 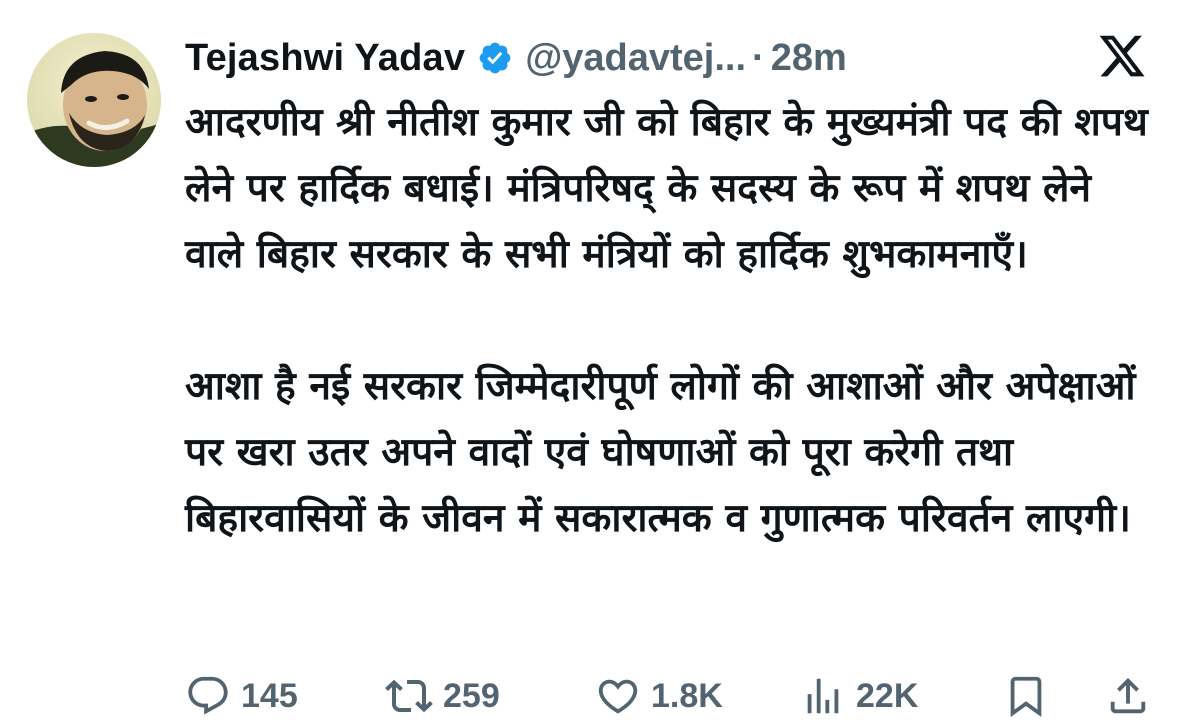 I want to click on bookmark-icon, so click(x=1026, y=696).